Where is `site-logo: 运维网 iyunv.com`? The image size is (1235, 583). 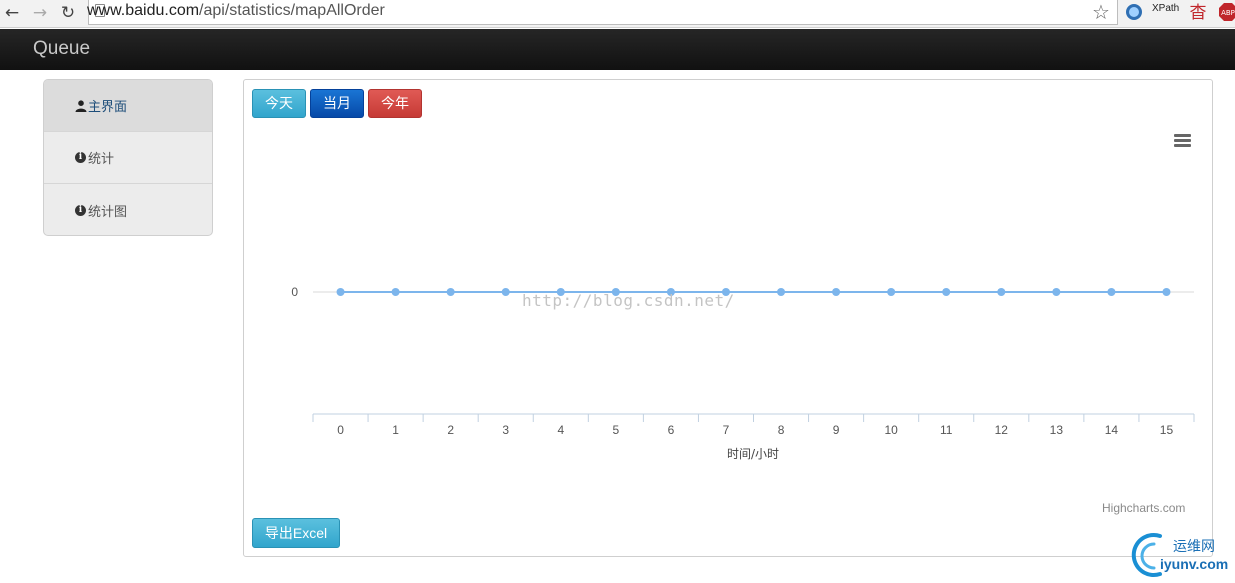
site-logo: 运维网 iyunv.com is located at coordinates (1182, 554).